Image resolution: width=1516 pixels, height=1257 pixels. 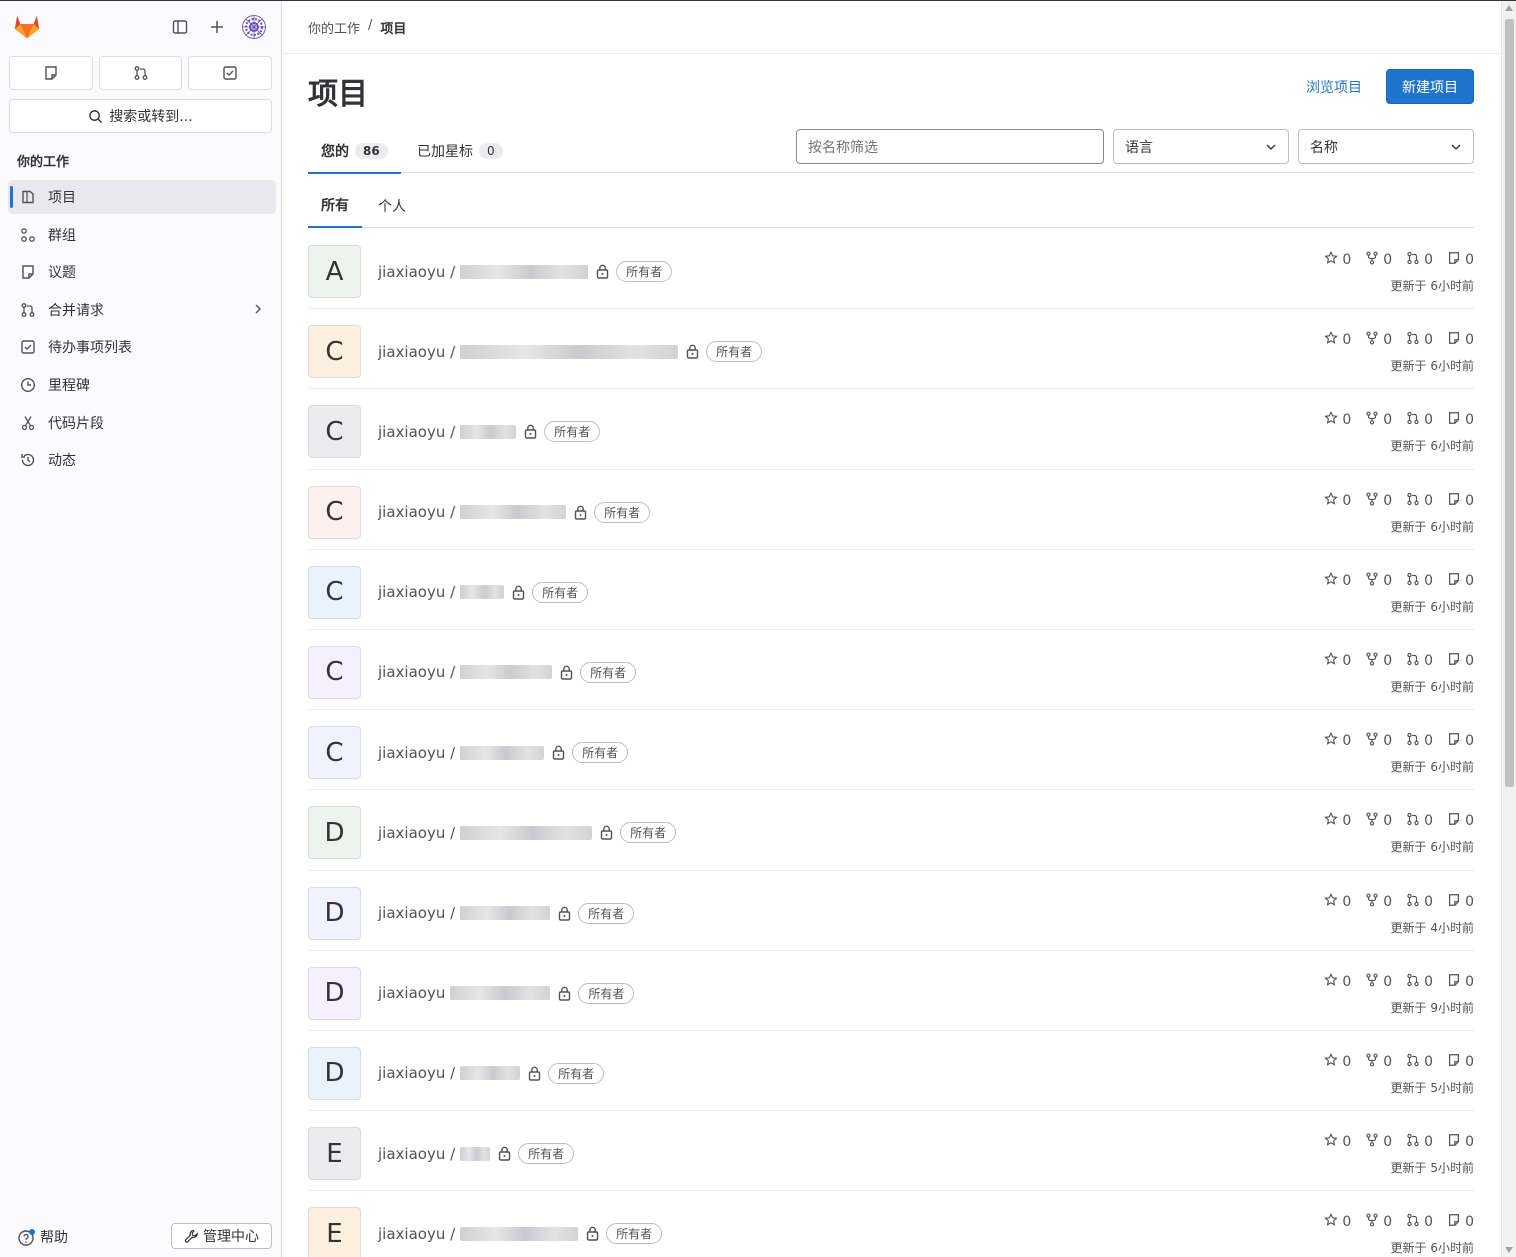 What do you see at coordinates (221, 1236) in the screenshot?
I see `admin-area-button: 管理中心` at bounding box center [221, 1236].